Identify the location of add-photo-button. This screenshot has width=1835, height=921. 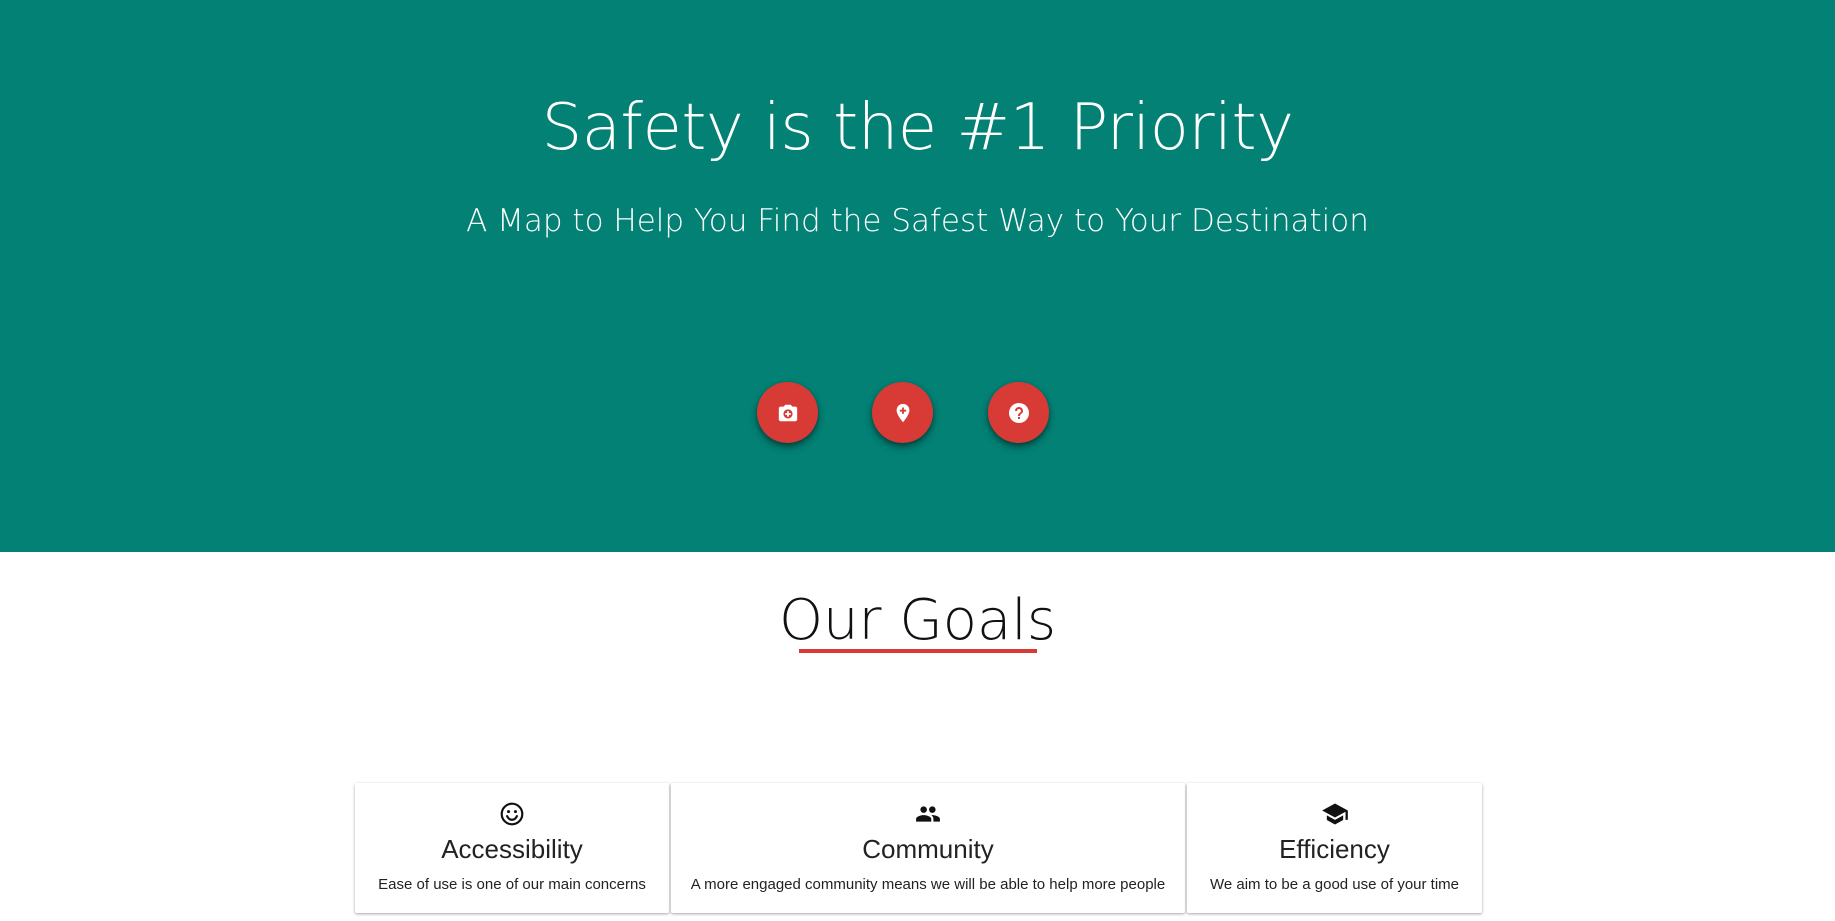
(787, 412).